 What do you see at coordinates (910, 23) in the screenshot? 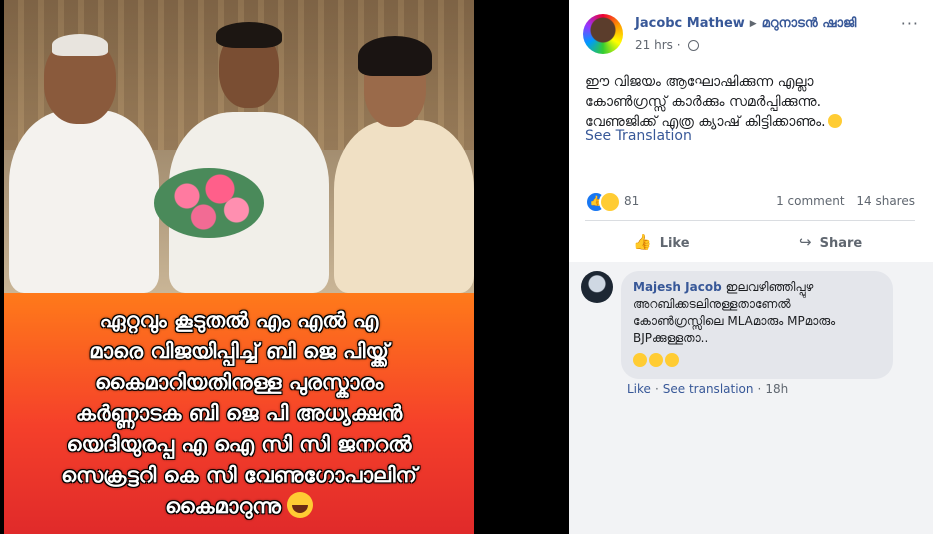
I see `more-options-button: ···` at bounding box center [910, 23].